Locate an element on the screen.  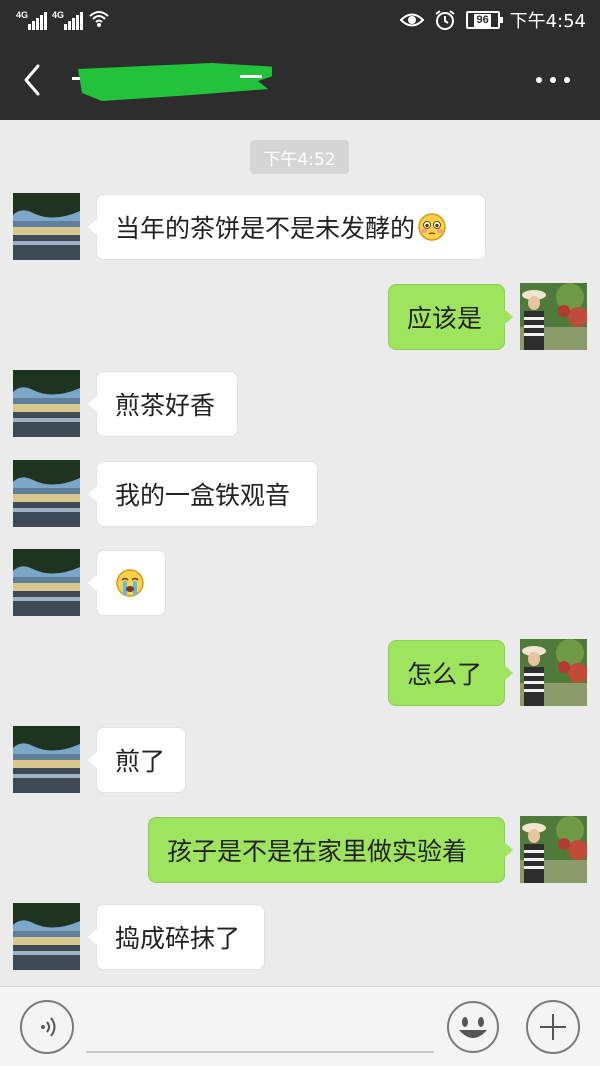
signal-1-label: 4G is located at coordinates (22, 15).